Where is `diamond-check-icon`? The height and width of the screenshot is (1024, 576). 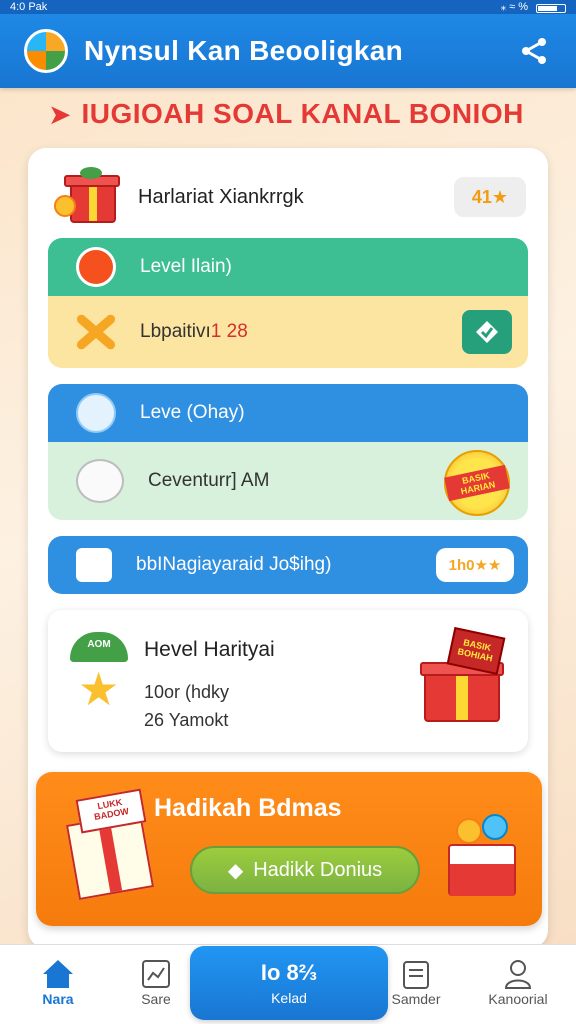 diamond-check-icon is located at coordinates (487, 332).